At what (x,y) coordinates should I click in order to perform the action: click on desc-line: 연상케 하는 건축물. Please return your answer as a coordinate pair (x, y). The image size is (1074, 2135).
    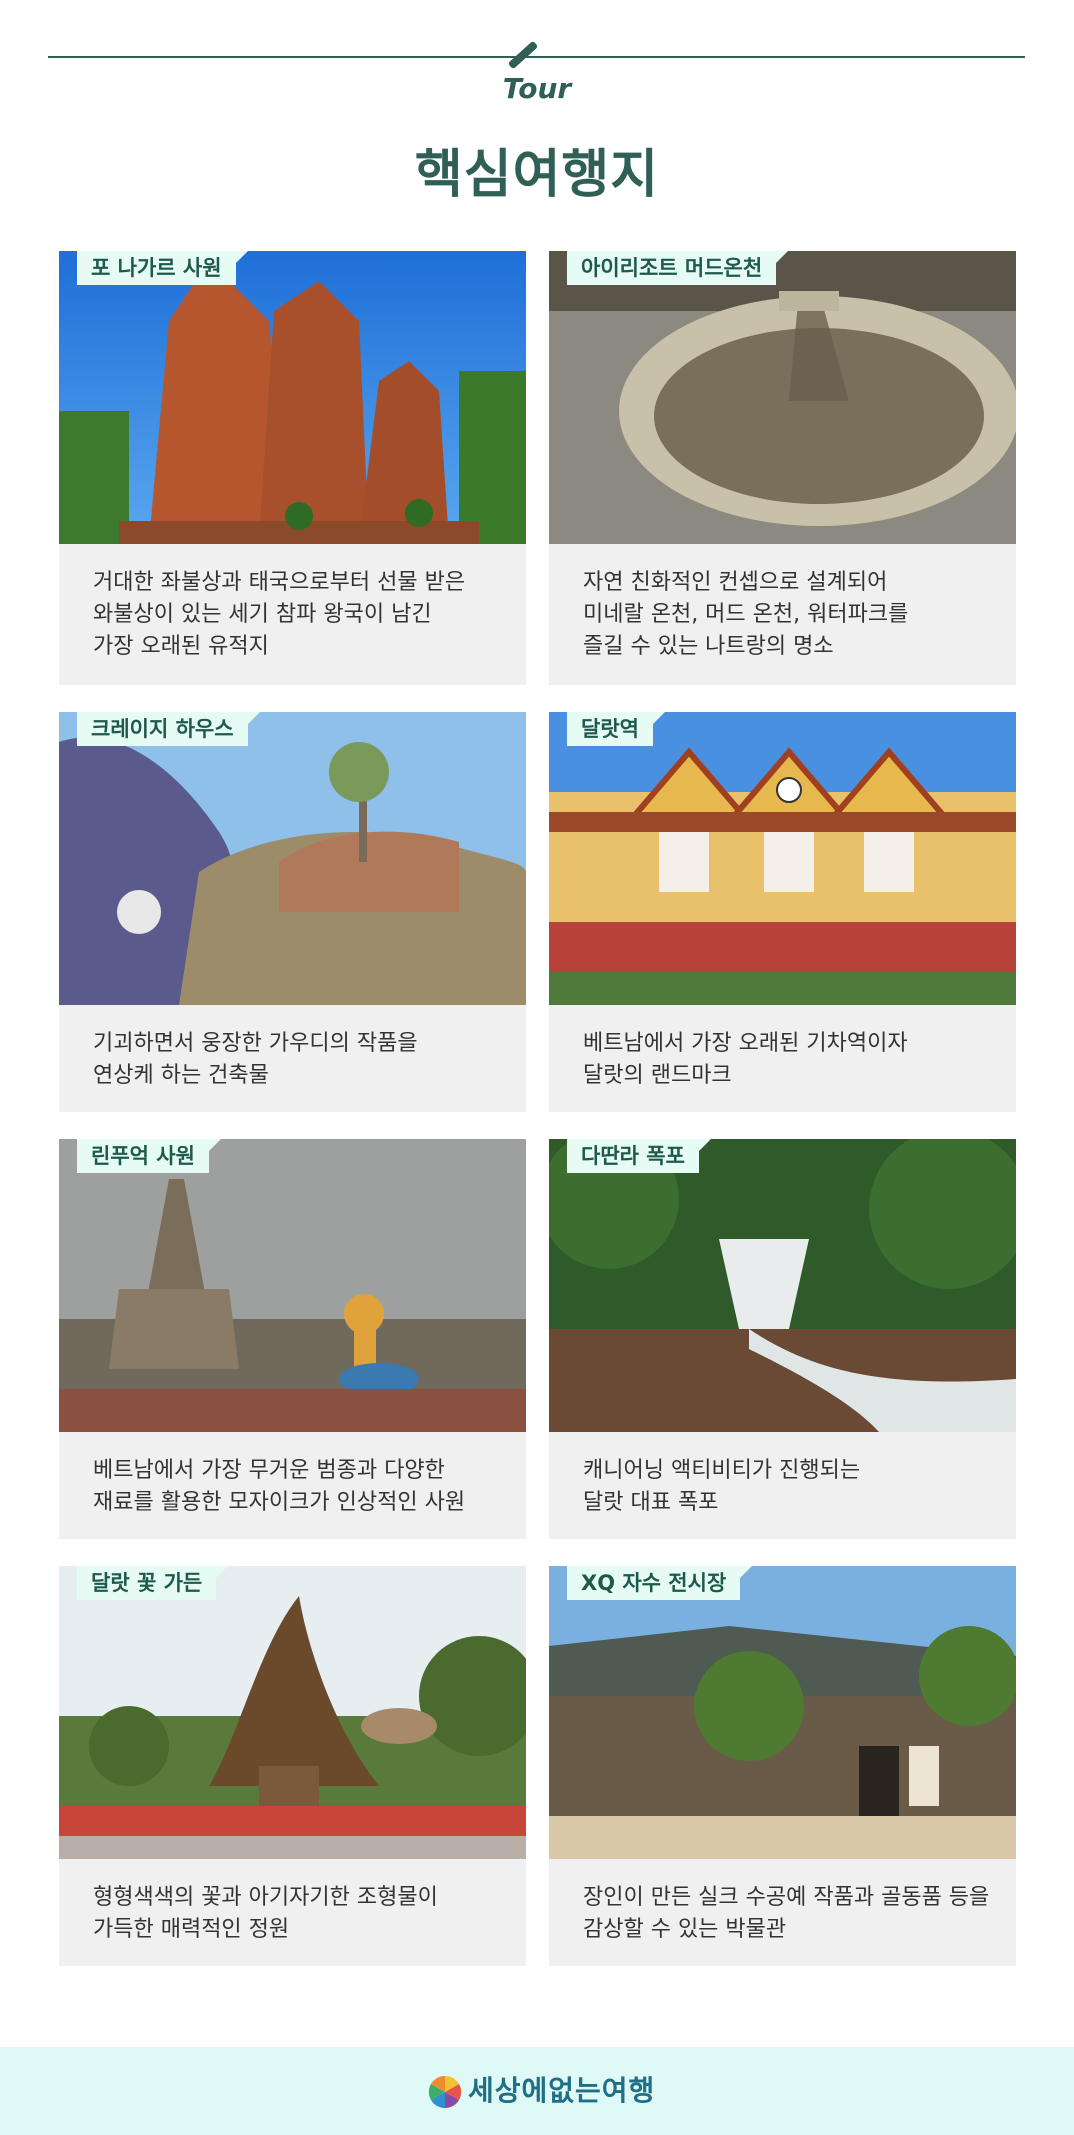
    Looking at the image, I should click on (181, 1075).